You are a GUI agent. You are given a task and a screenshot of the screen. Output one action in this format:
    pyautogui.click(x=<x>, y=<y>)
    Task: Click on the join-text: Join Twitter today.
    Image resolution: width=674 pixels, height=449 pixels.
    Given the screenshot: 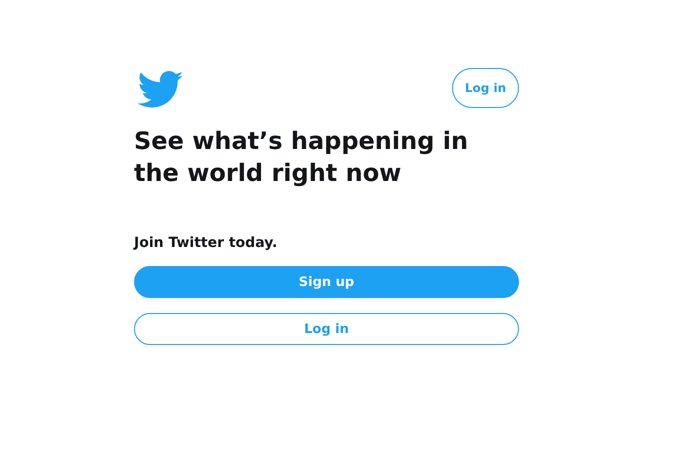 What is the action you would take?
    pyautogui.click(x=206, y=243)
    